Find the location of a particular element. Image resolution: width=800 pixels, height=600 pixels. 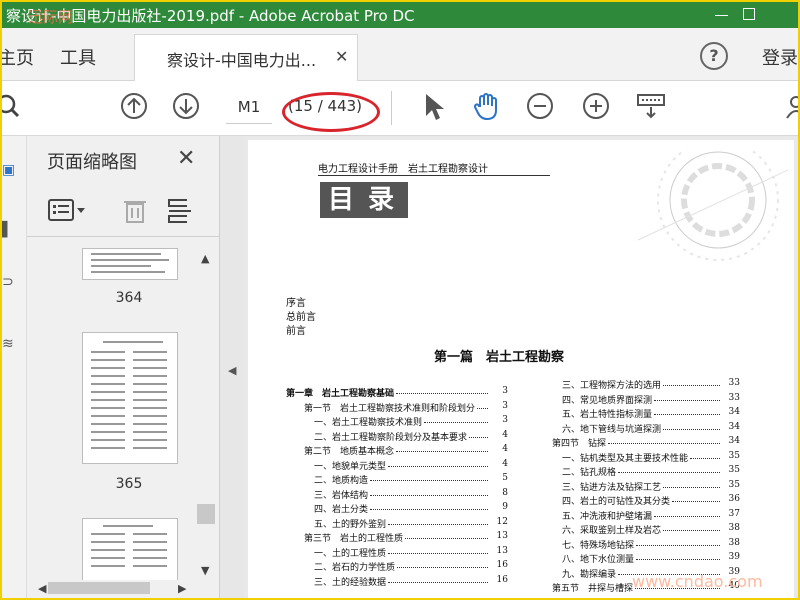

toc-entry-text: 二、钻孔规格 is located at coordinates (589, 471).